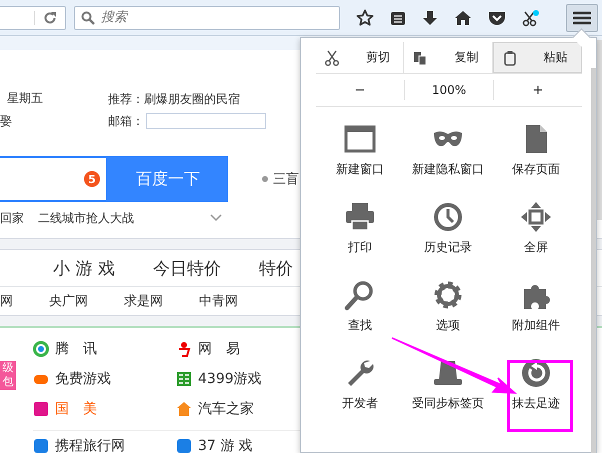 Image resolution: width=602 pixels, height=453 pixels. I want to click on gear-icon, so click(448, 295).